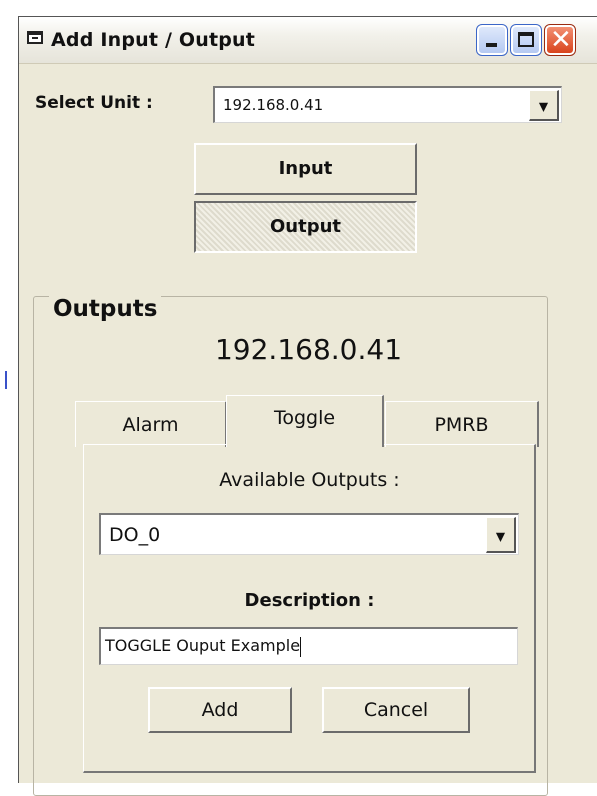  What do you see at coordinates (396, 710) in the screenshot?
I see `cancel-button: Cancel` at bounding box center [396, 710].